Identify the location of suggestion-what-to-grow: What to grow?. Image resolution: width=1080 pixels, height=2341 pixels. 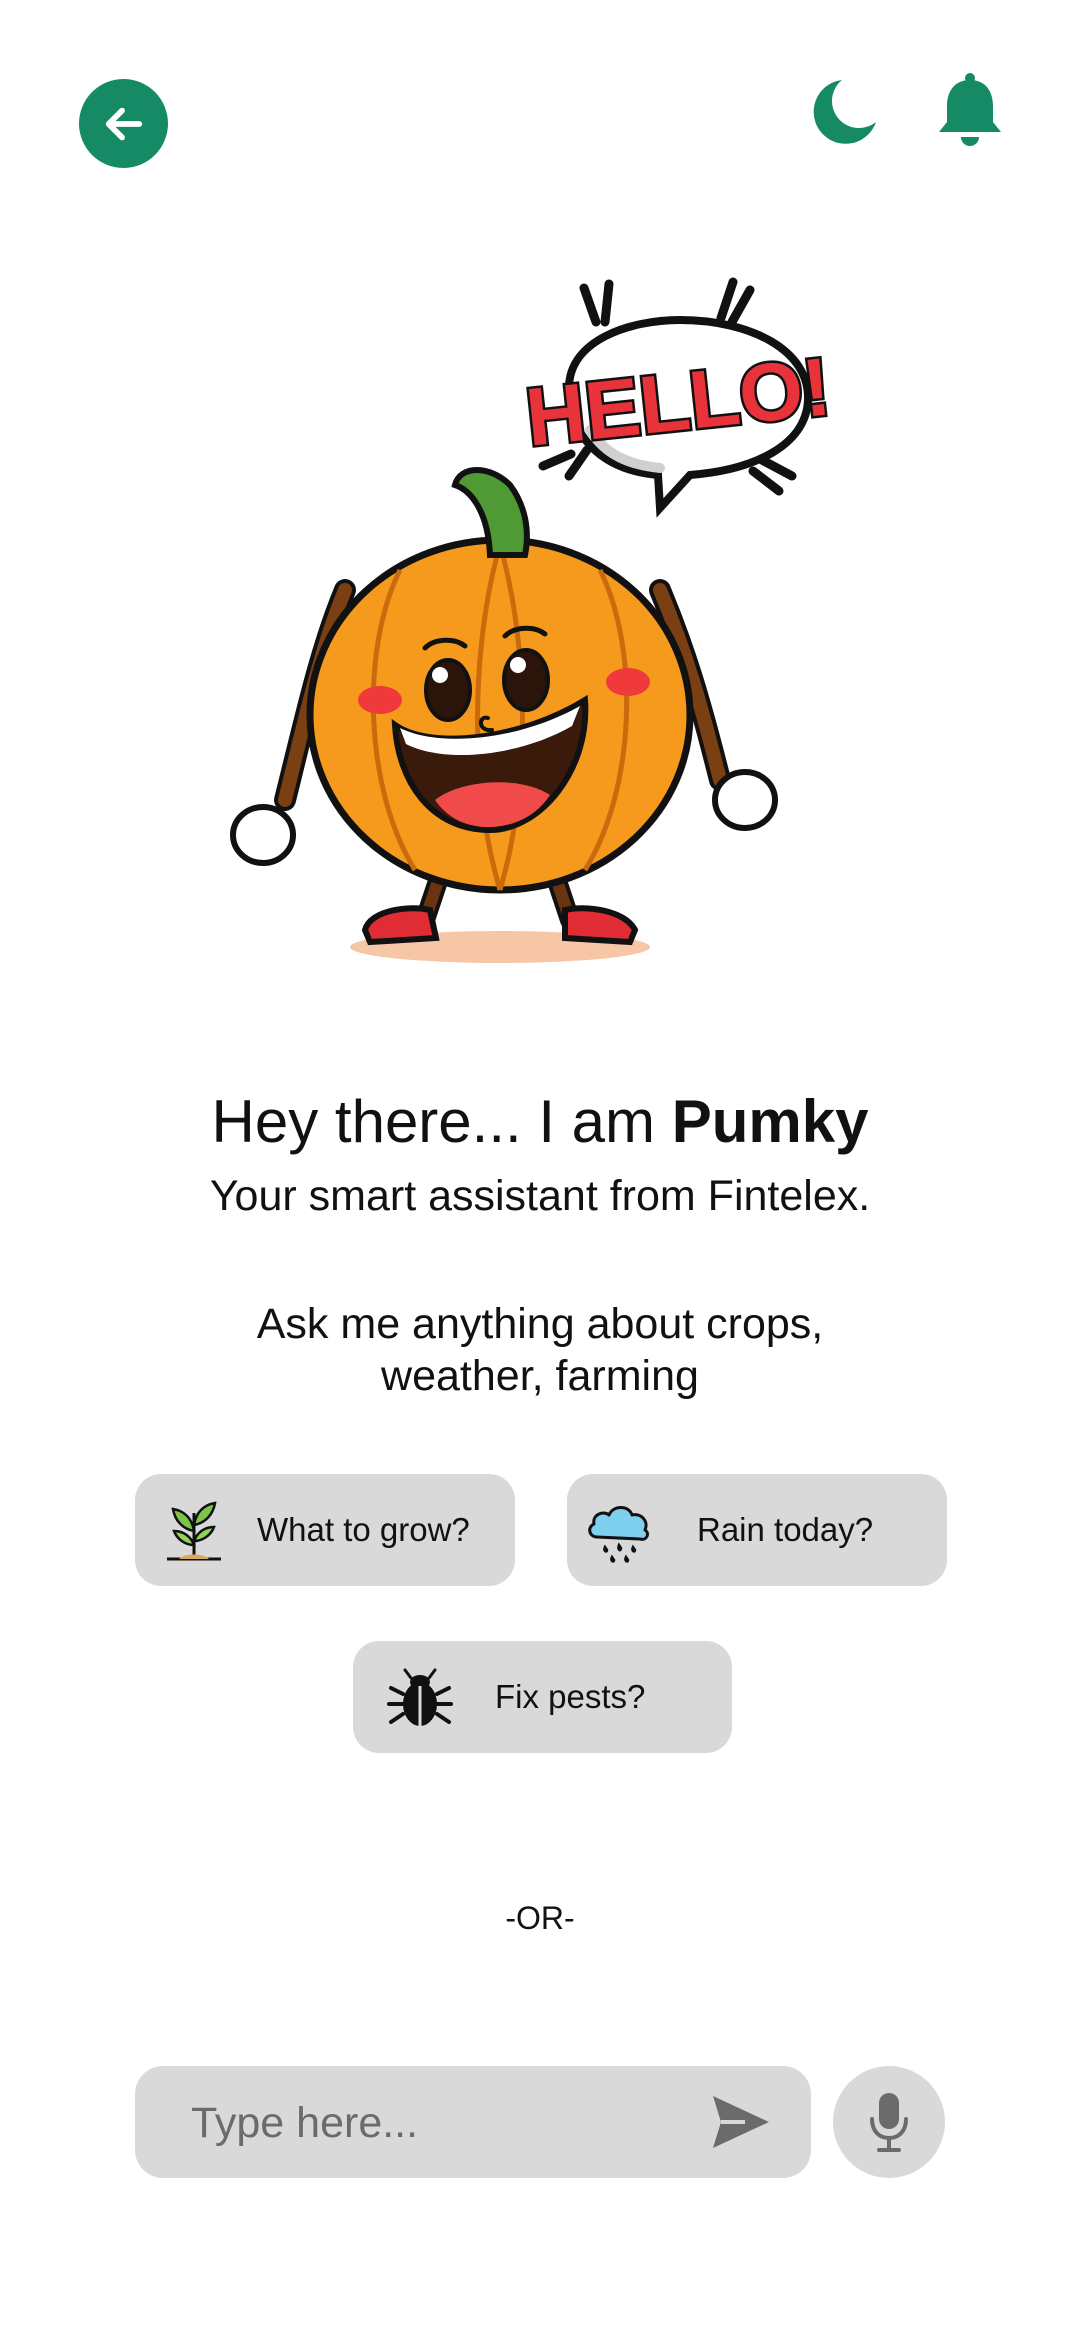
(325, 1530).